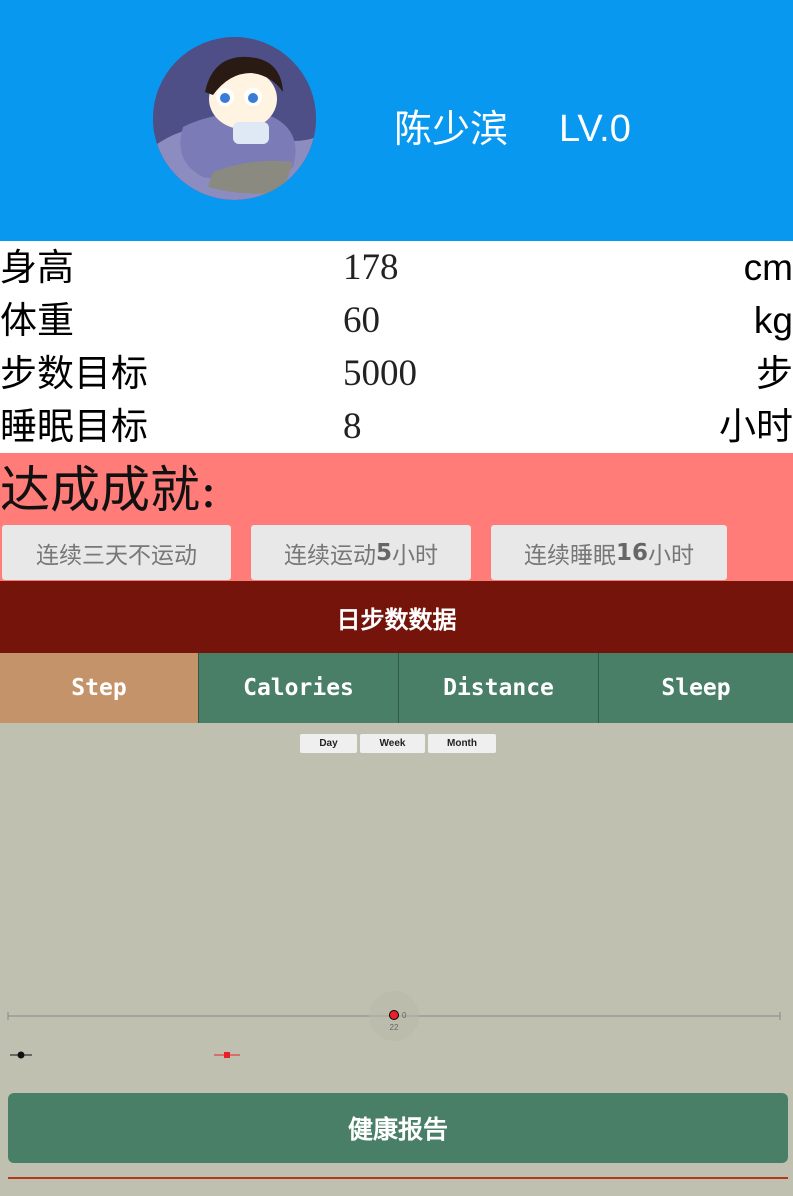 The width and height of the screenshot is (793, 1196). I want to click on step-chart: 0 22, so click(394, 1025).